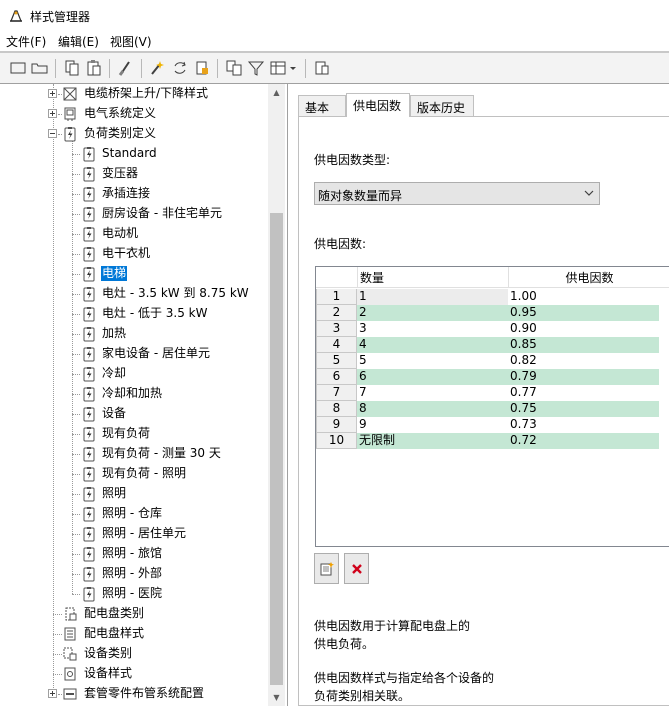 The image size is (669, 706). What do you see at coordinates (442, 105) in the screenshot?
I see `tab-version-history: 版本历史` at bounding box center [442, 105].